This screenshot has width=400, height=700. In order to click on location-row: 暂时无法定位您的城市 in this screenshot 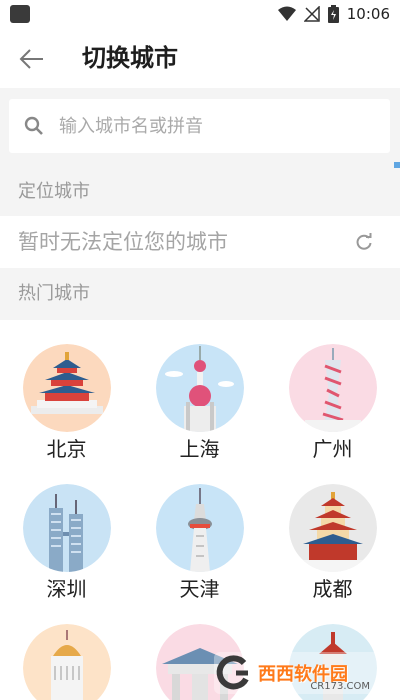, I will do `click(200, 242)`.